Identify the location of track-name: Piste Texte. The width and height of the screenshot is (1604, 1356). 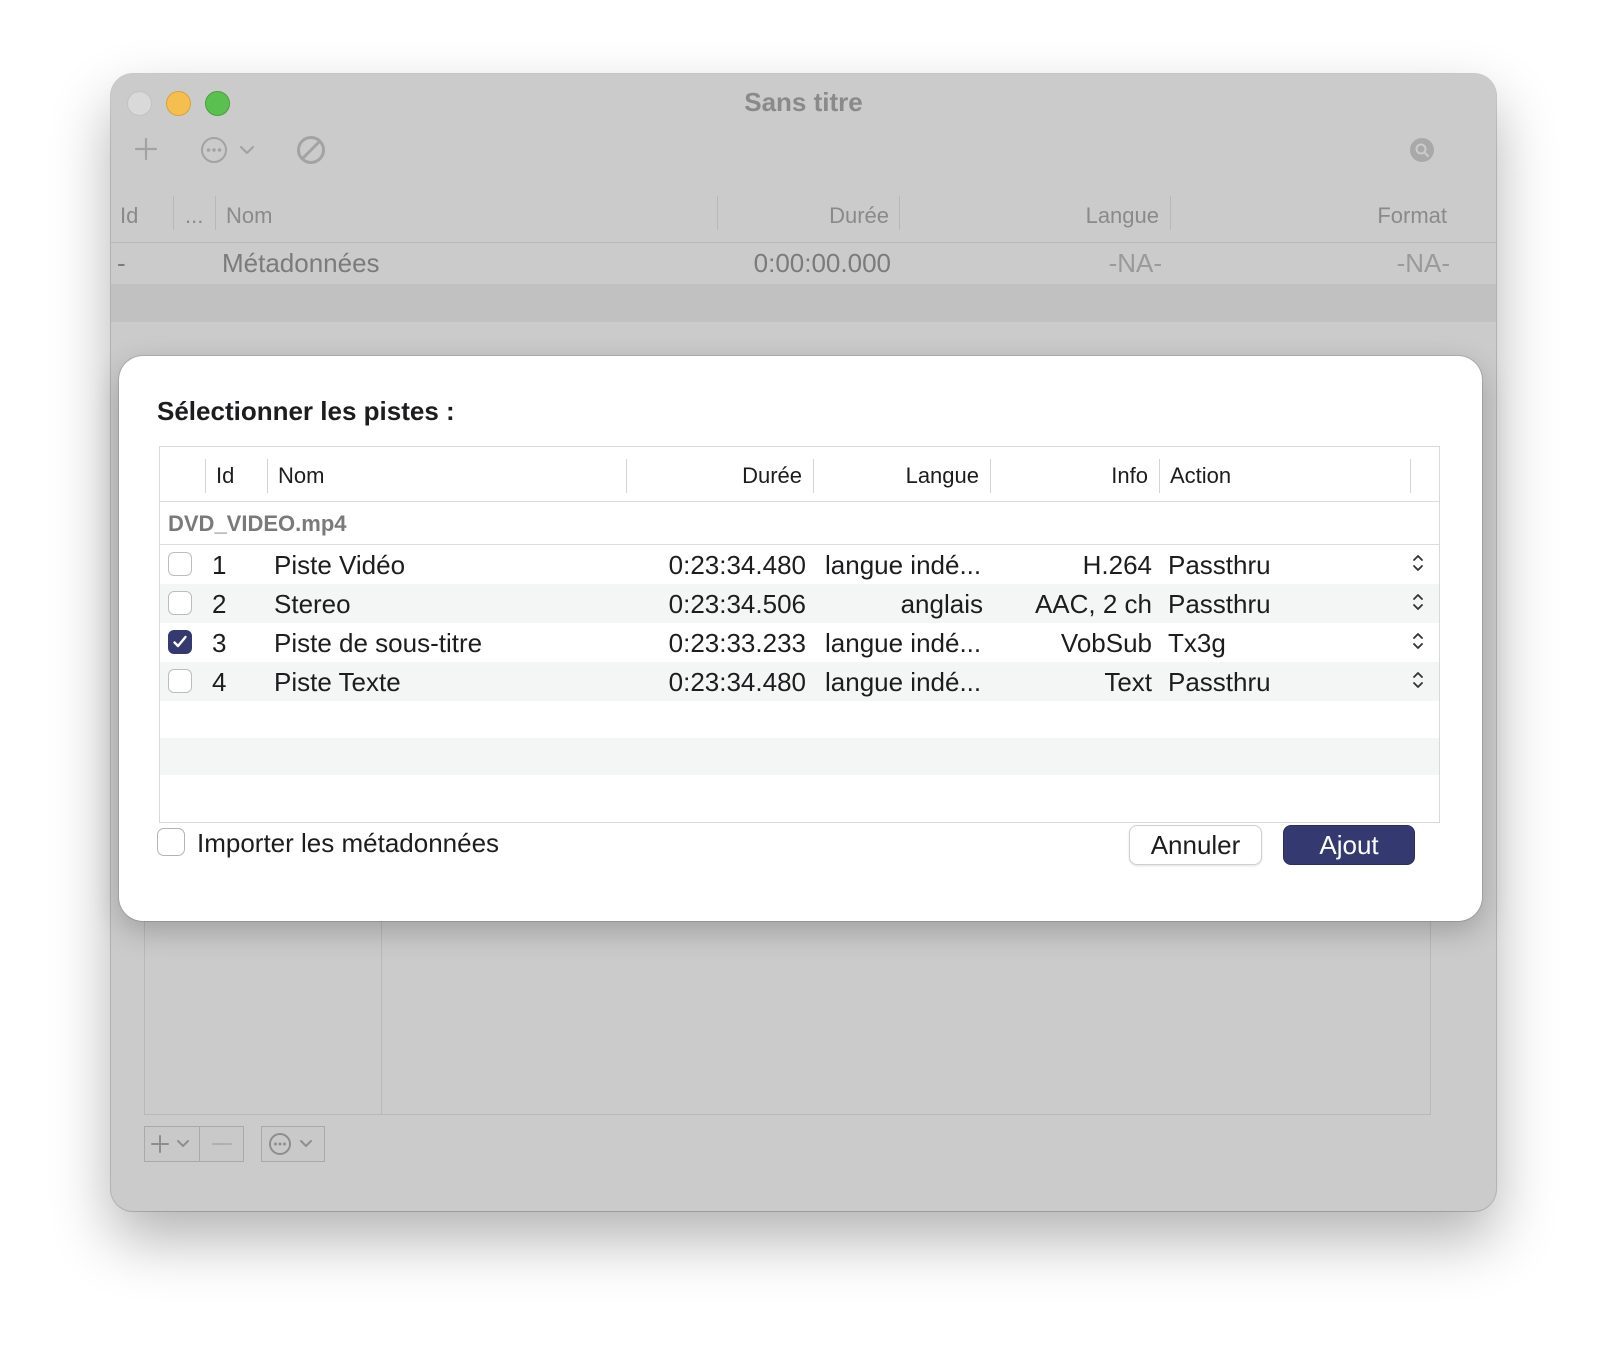
(337, 682).